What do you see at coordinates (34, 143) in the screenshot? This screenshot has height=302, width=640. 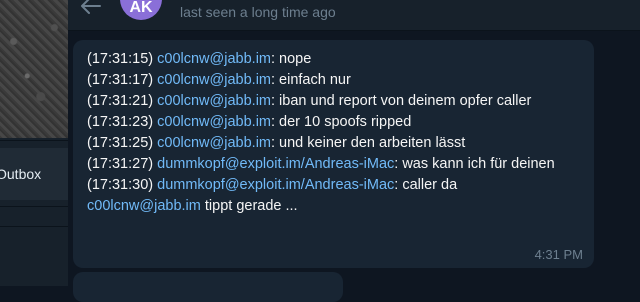 I see `chat-list-sidebar: Outbox` at bounding box center [34, 143].